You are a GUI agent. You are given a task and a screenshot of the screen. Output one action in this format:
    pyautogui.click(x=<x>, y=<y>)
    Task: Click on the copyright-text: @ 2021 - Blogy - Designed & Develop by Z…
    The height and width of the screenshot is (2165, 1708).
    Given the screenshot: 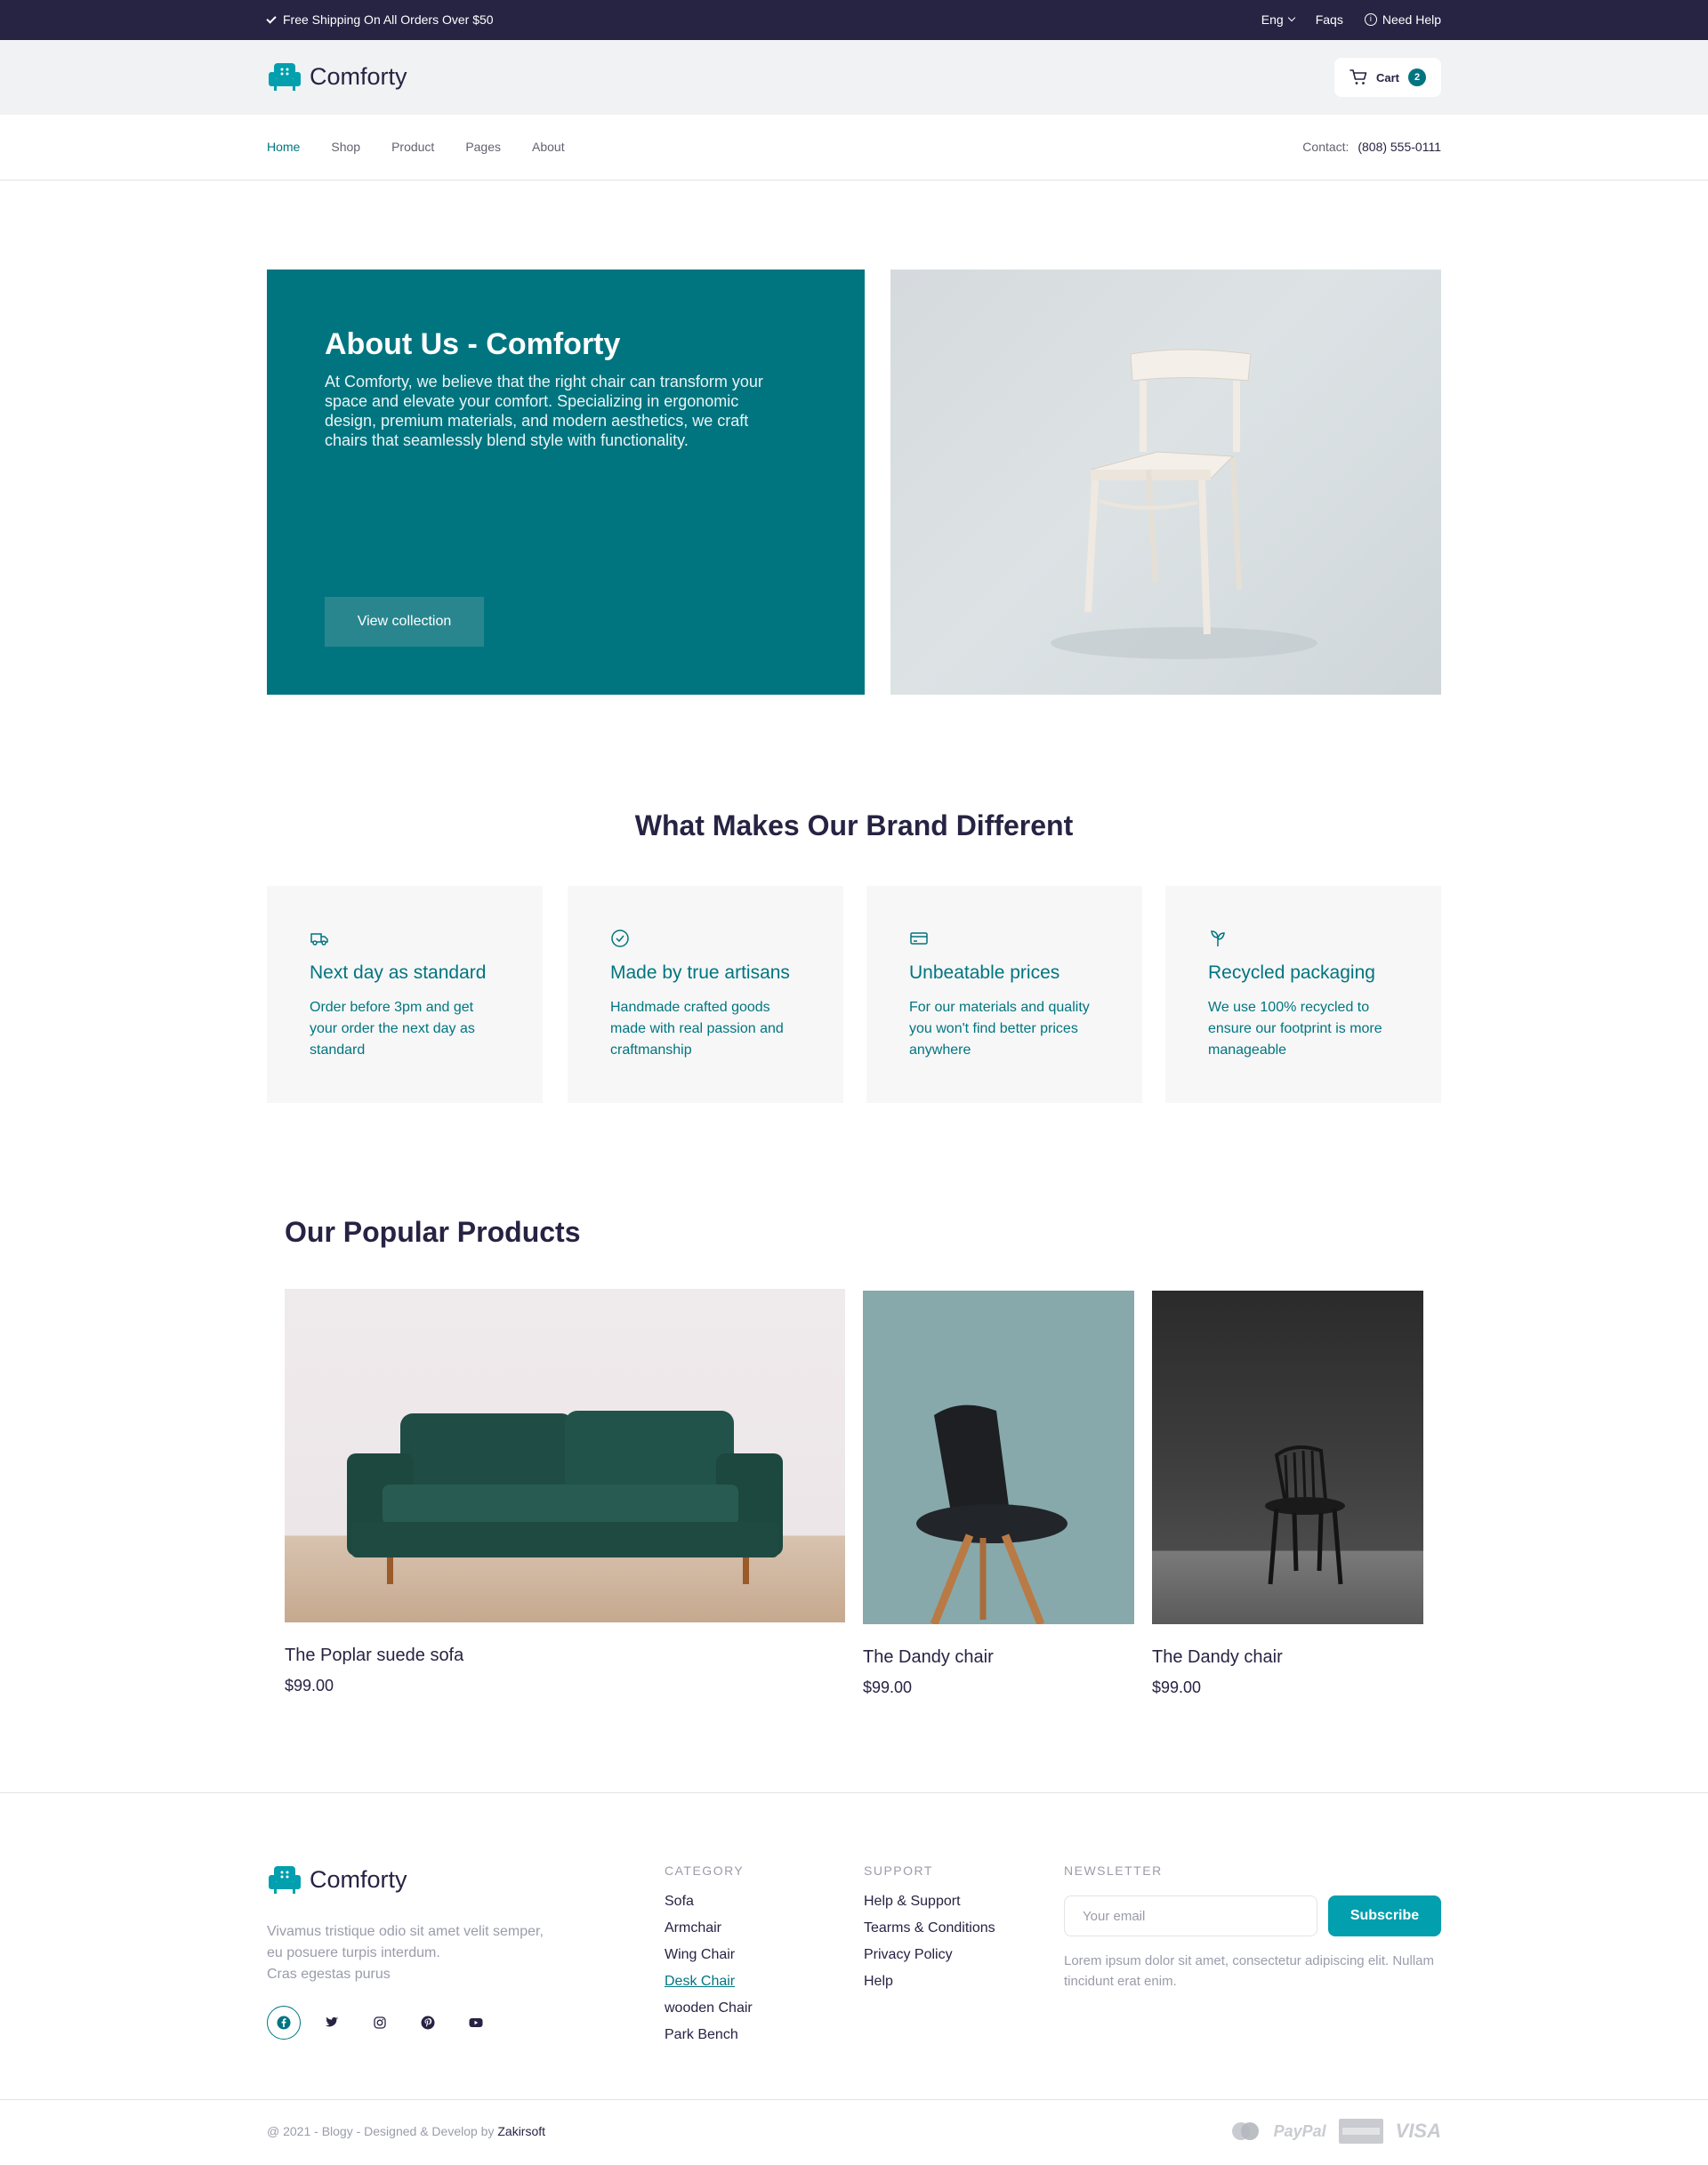 What is the action you would take?
    pyautogui.click(x=406, y=2131)
    